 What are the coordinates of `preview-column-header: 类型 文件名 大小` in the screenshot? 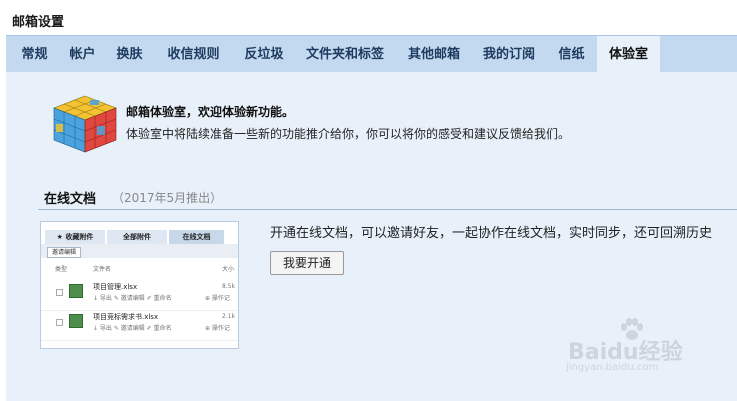 It's located at (139, 268).